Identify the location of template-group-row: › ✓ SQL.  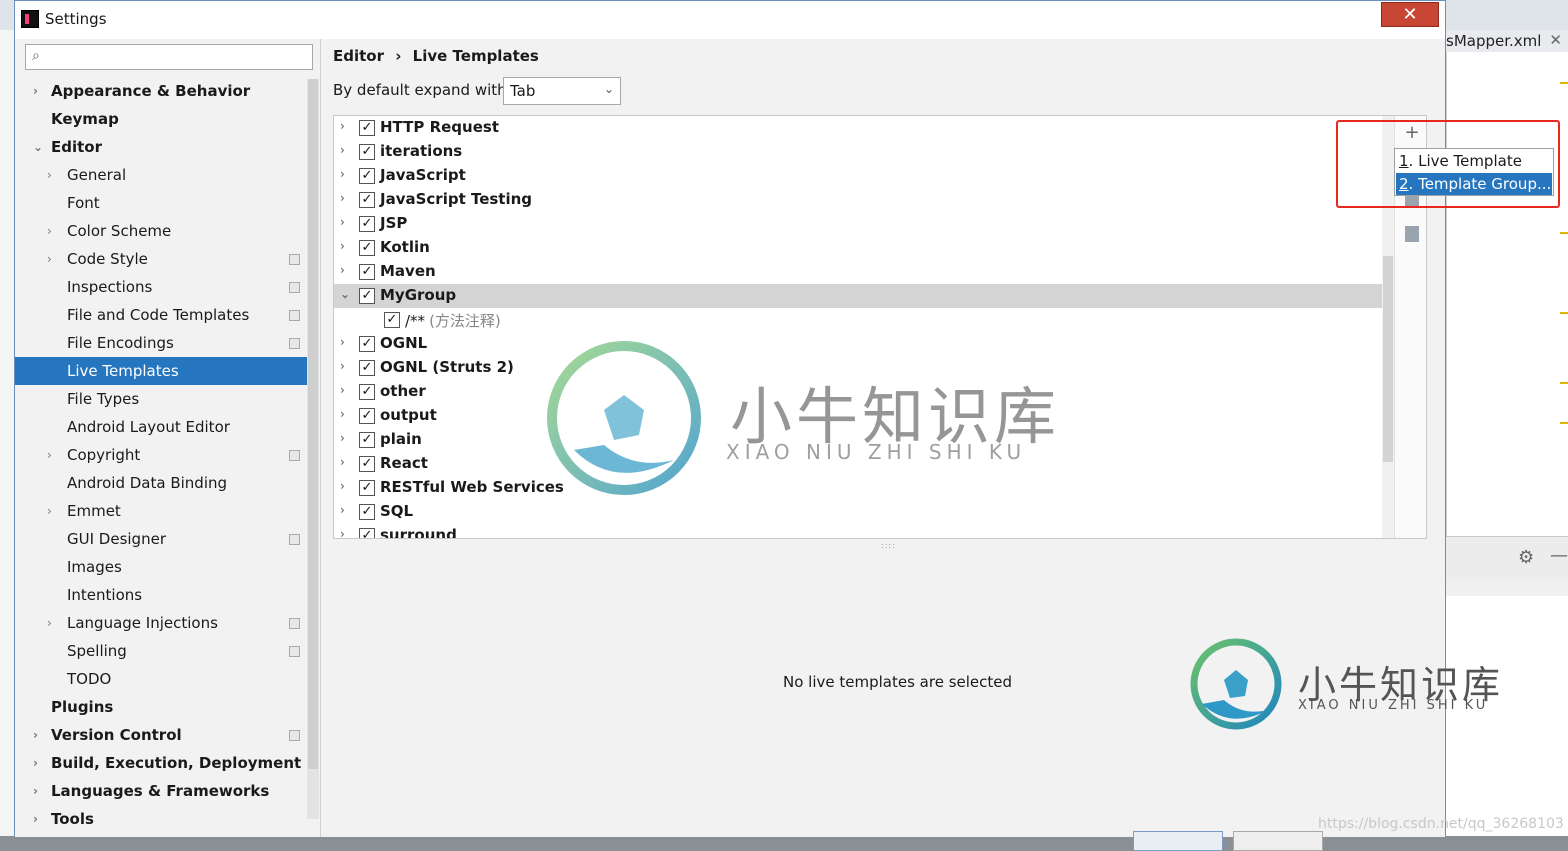
(858, 512).